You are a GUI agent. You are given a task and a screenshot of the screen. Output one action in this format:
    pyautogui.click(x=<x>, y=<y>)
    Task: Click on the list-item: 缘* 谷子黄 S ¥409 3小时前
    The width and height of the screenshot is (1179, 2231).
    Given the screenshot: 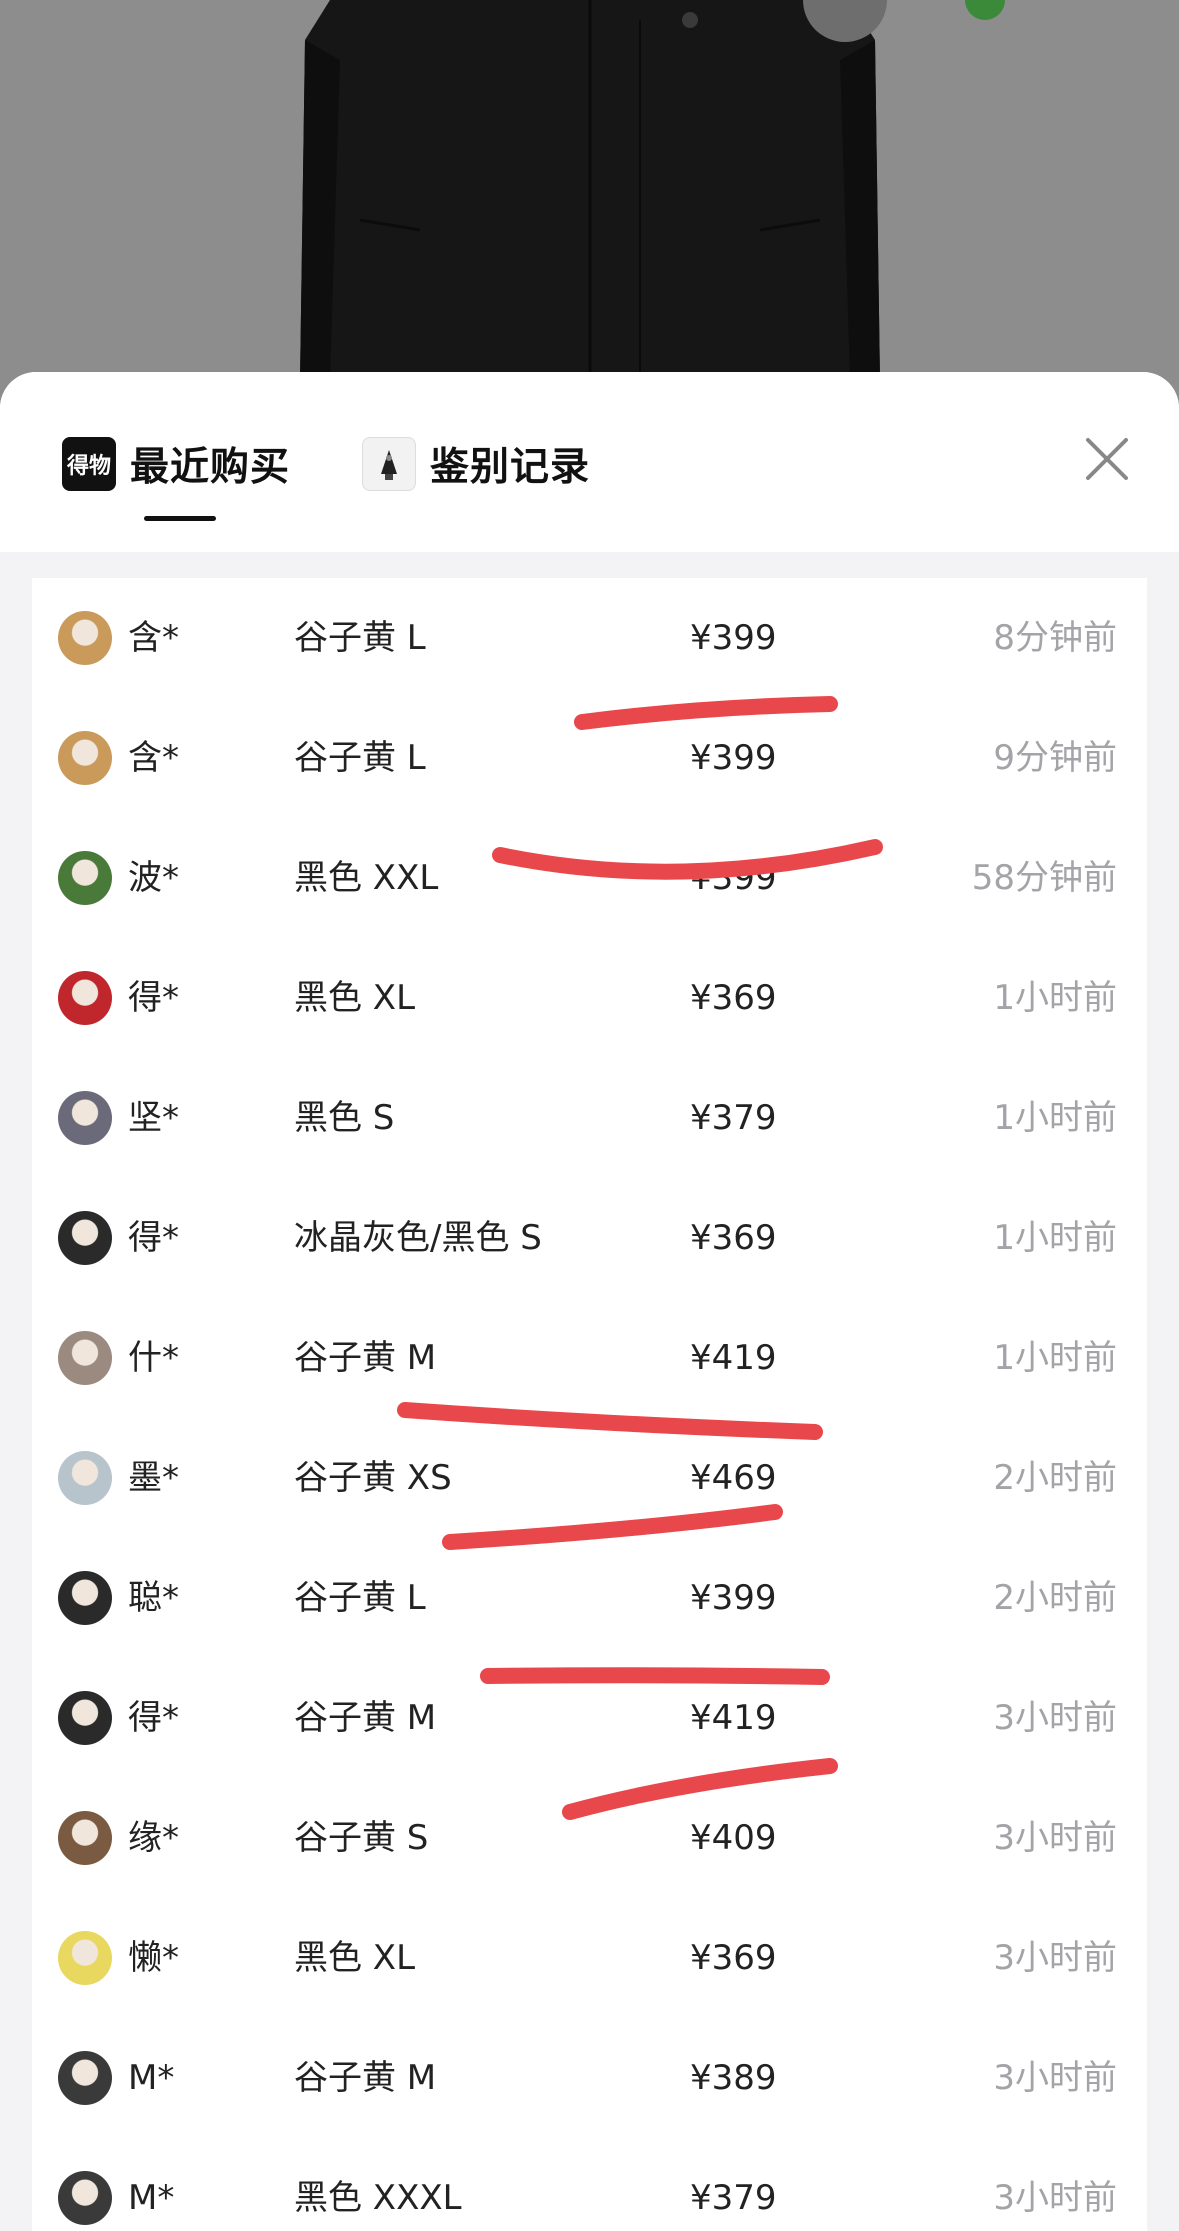 What is the action you would take?
    pyautogui.click(x=589, y=1838)
    